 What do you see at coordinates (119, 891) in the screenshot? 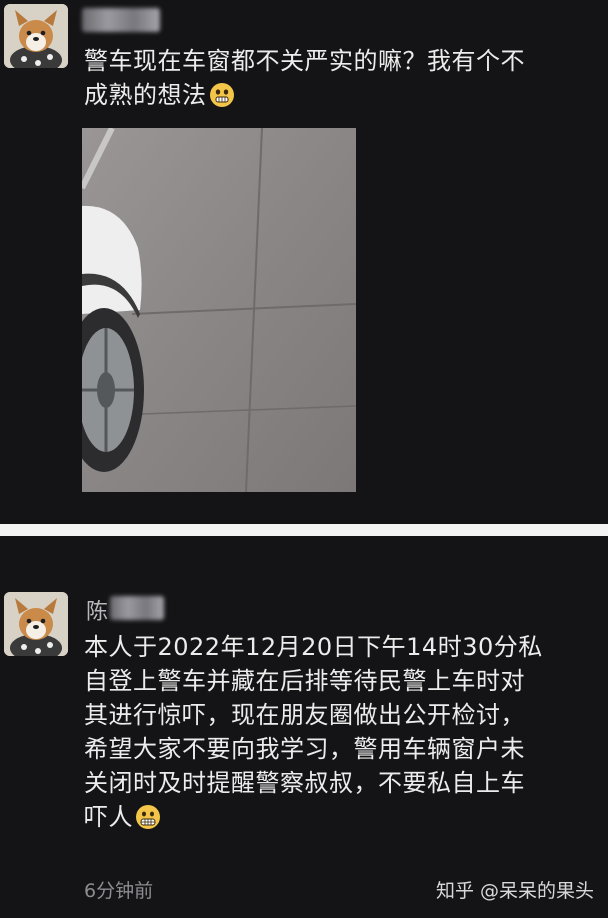
I see `timestamp: 6分钟前` at bounding box center [119, 891].